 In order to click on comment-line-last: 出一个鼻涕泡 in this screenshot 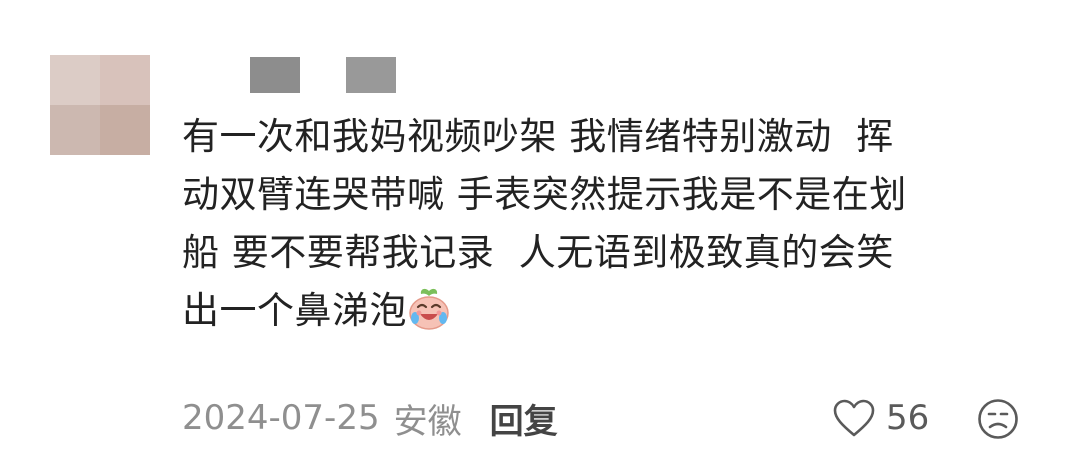, I will do `click(612, 311)`.